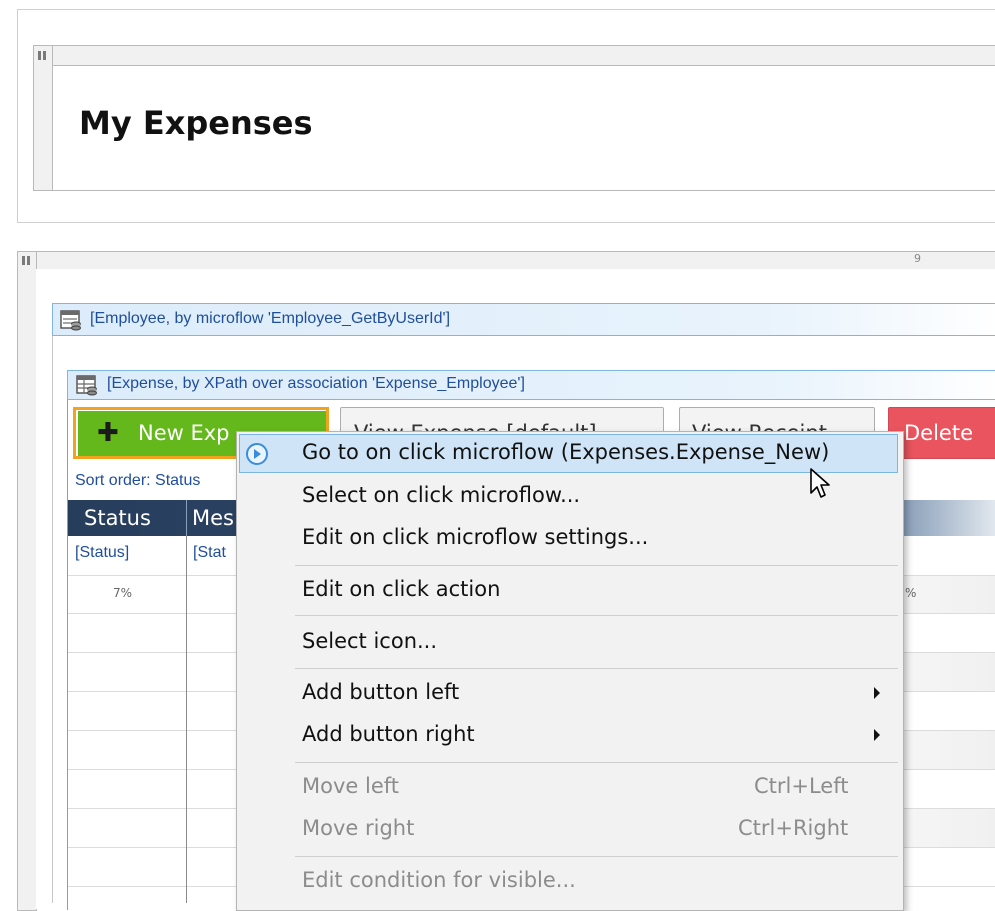 Image resolution: width=995 pixels, height=911 pixels. What do you see at coordinates (108, 433) in the screenshot?
I see `plus-icon: ✚` at bounding box center [108, 433].